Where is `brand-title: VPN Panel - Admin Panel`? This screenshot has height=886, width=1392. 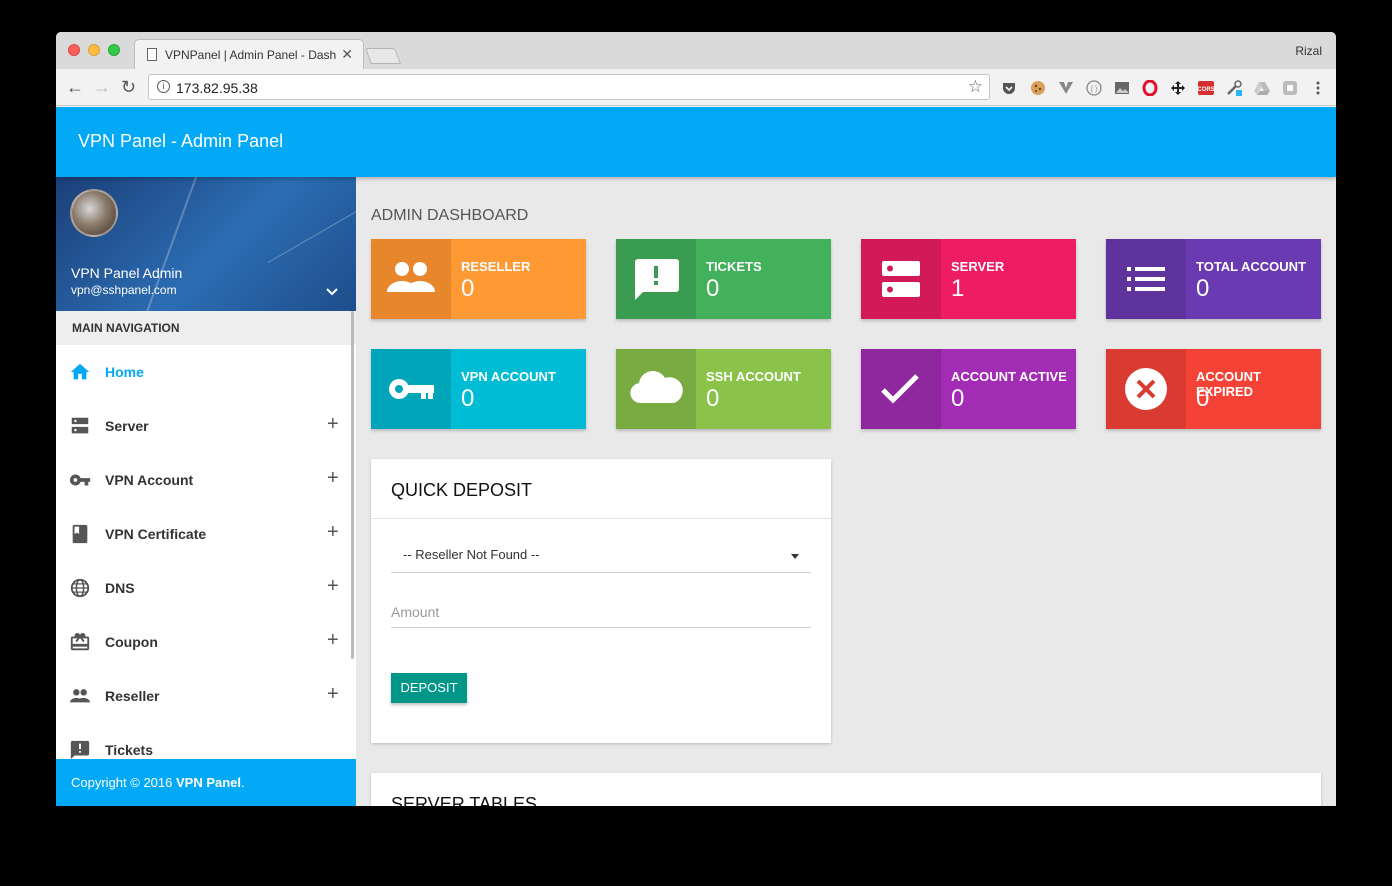 brand-title: VPN Panel - Admin Panel is located at coordinates (180, 141).